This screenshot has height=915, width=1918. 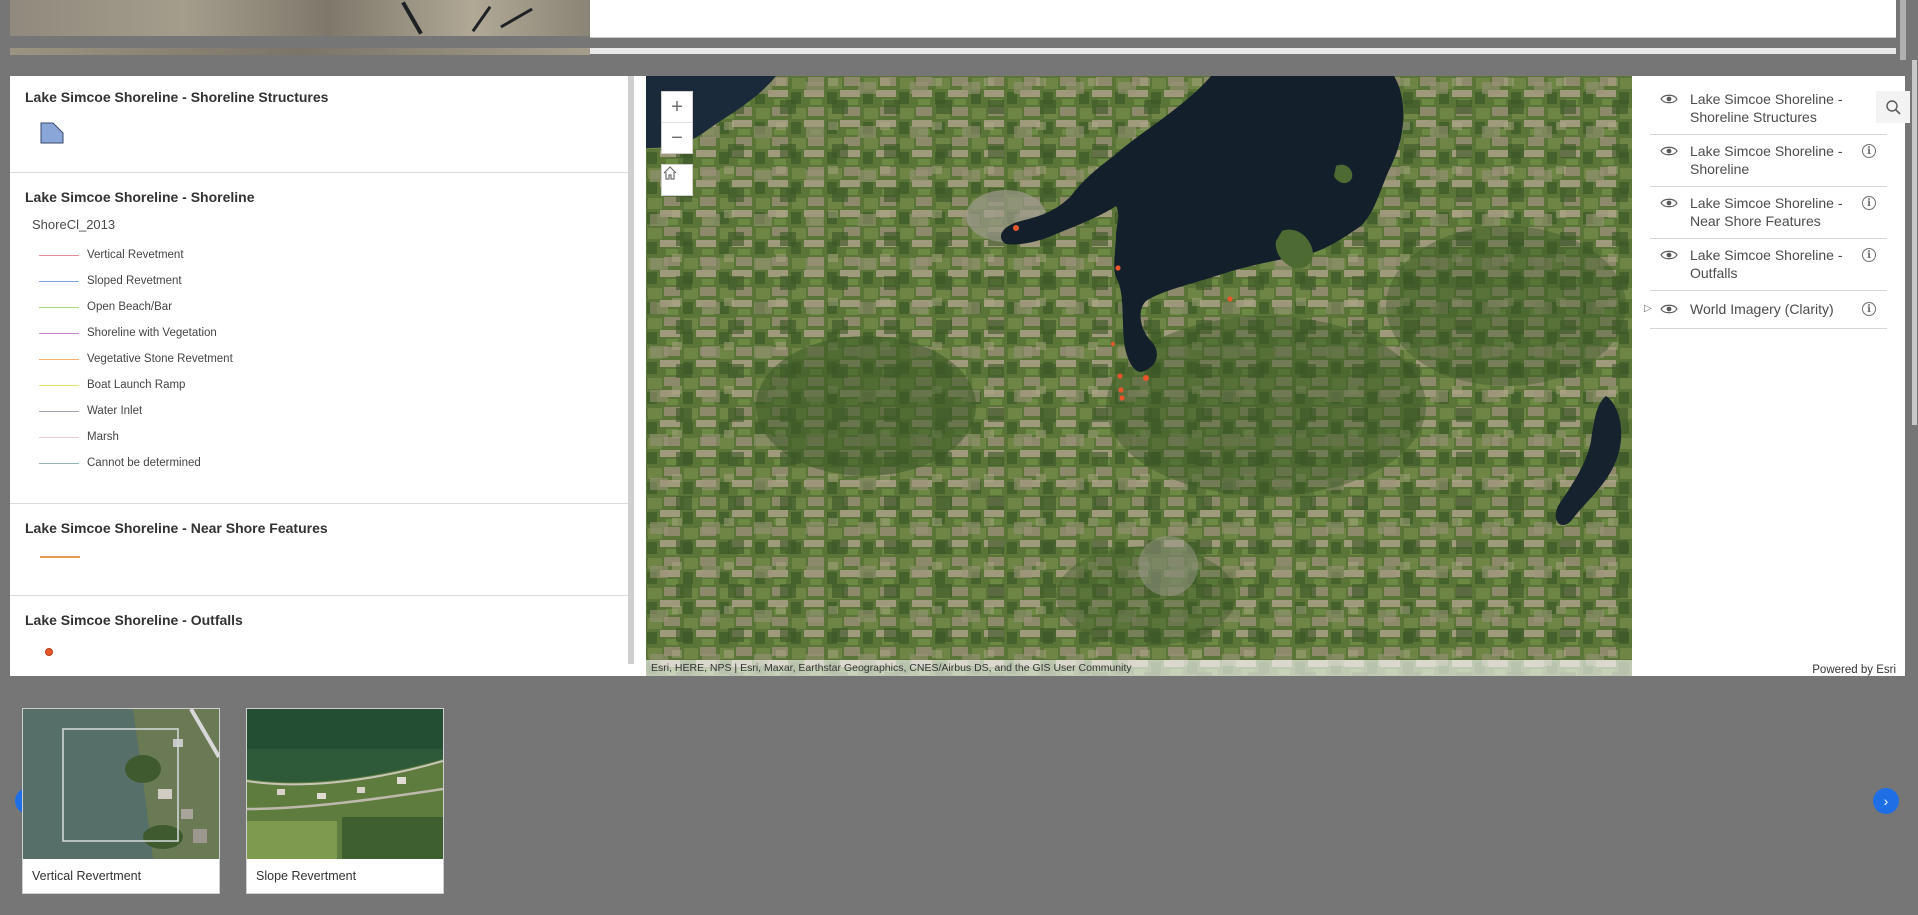 What do you see at coordinates (1914, 242) in the screenshot?
I see `page-scrollbar` at bounding box center [1914, 242].